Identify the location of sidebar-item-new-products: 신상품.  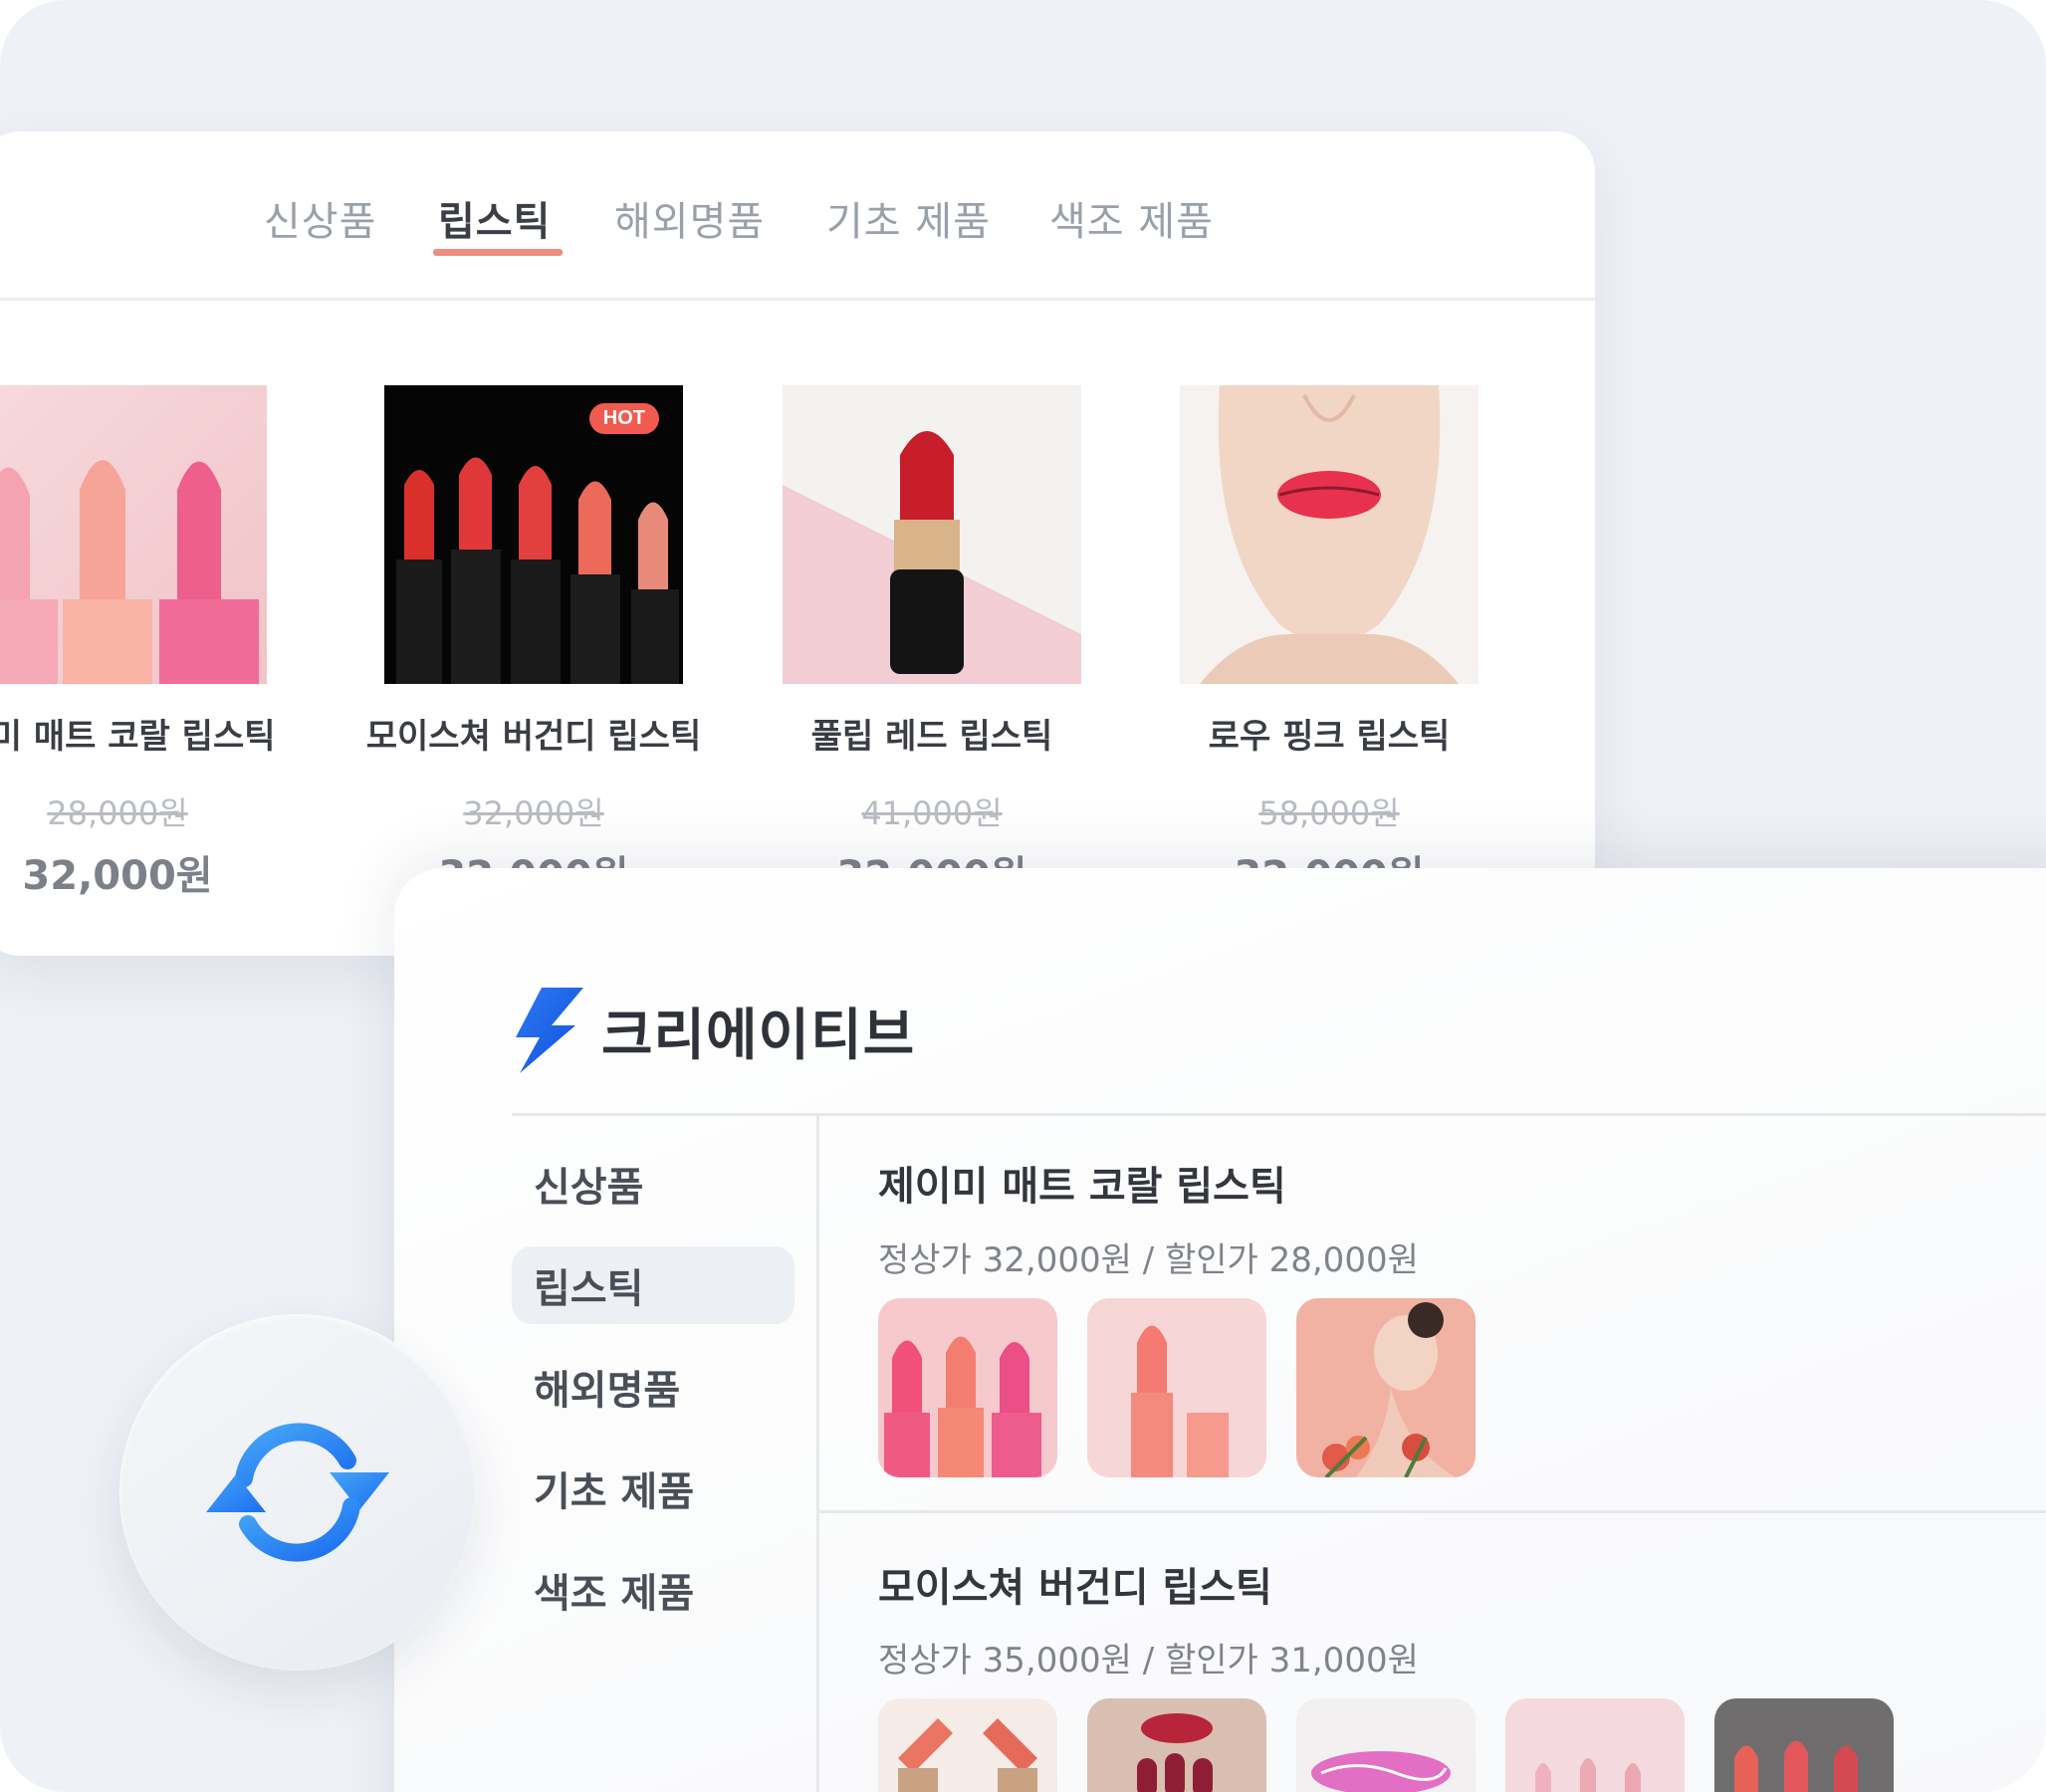
(653, 1184).